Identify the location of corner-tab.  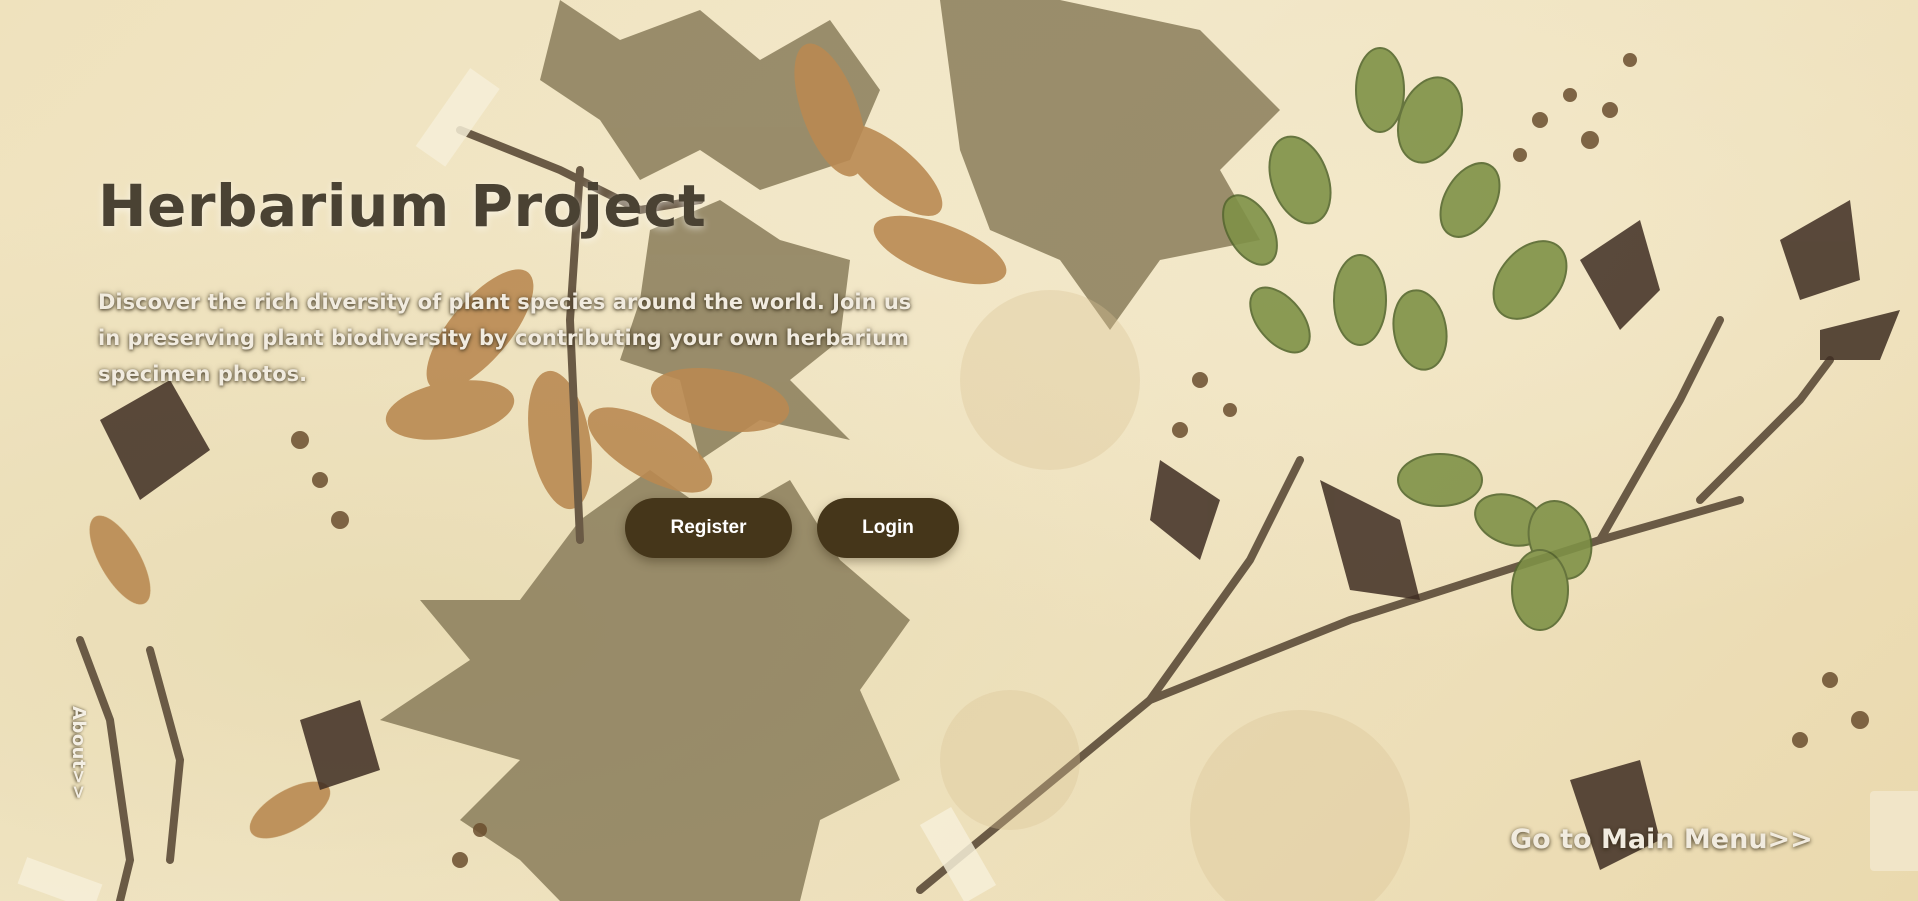
(1894, 831).